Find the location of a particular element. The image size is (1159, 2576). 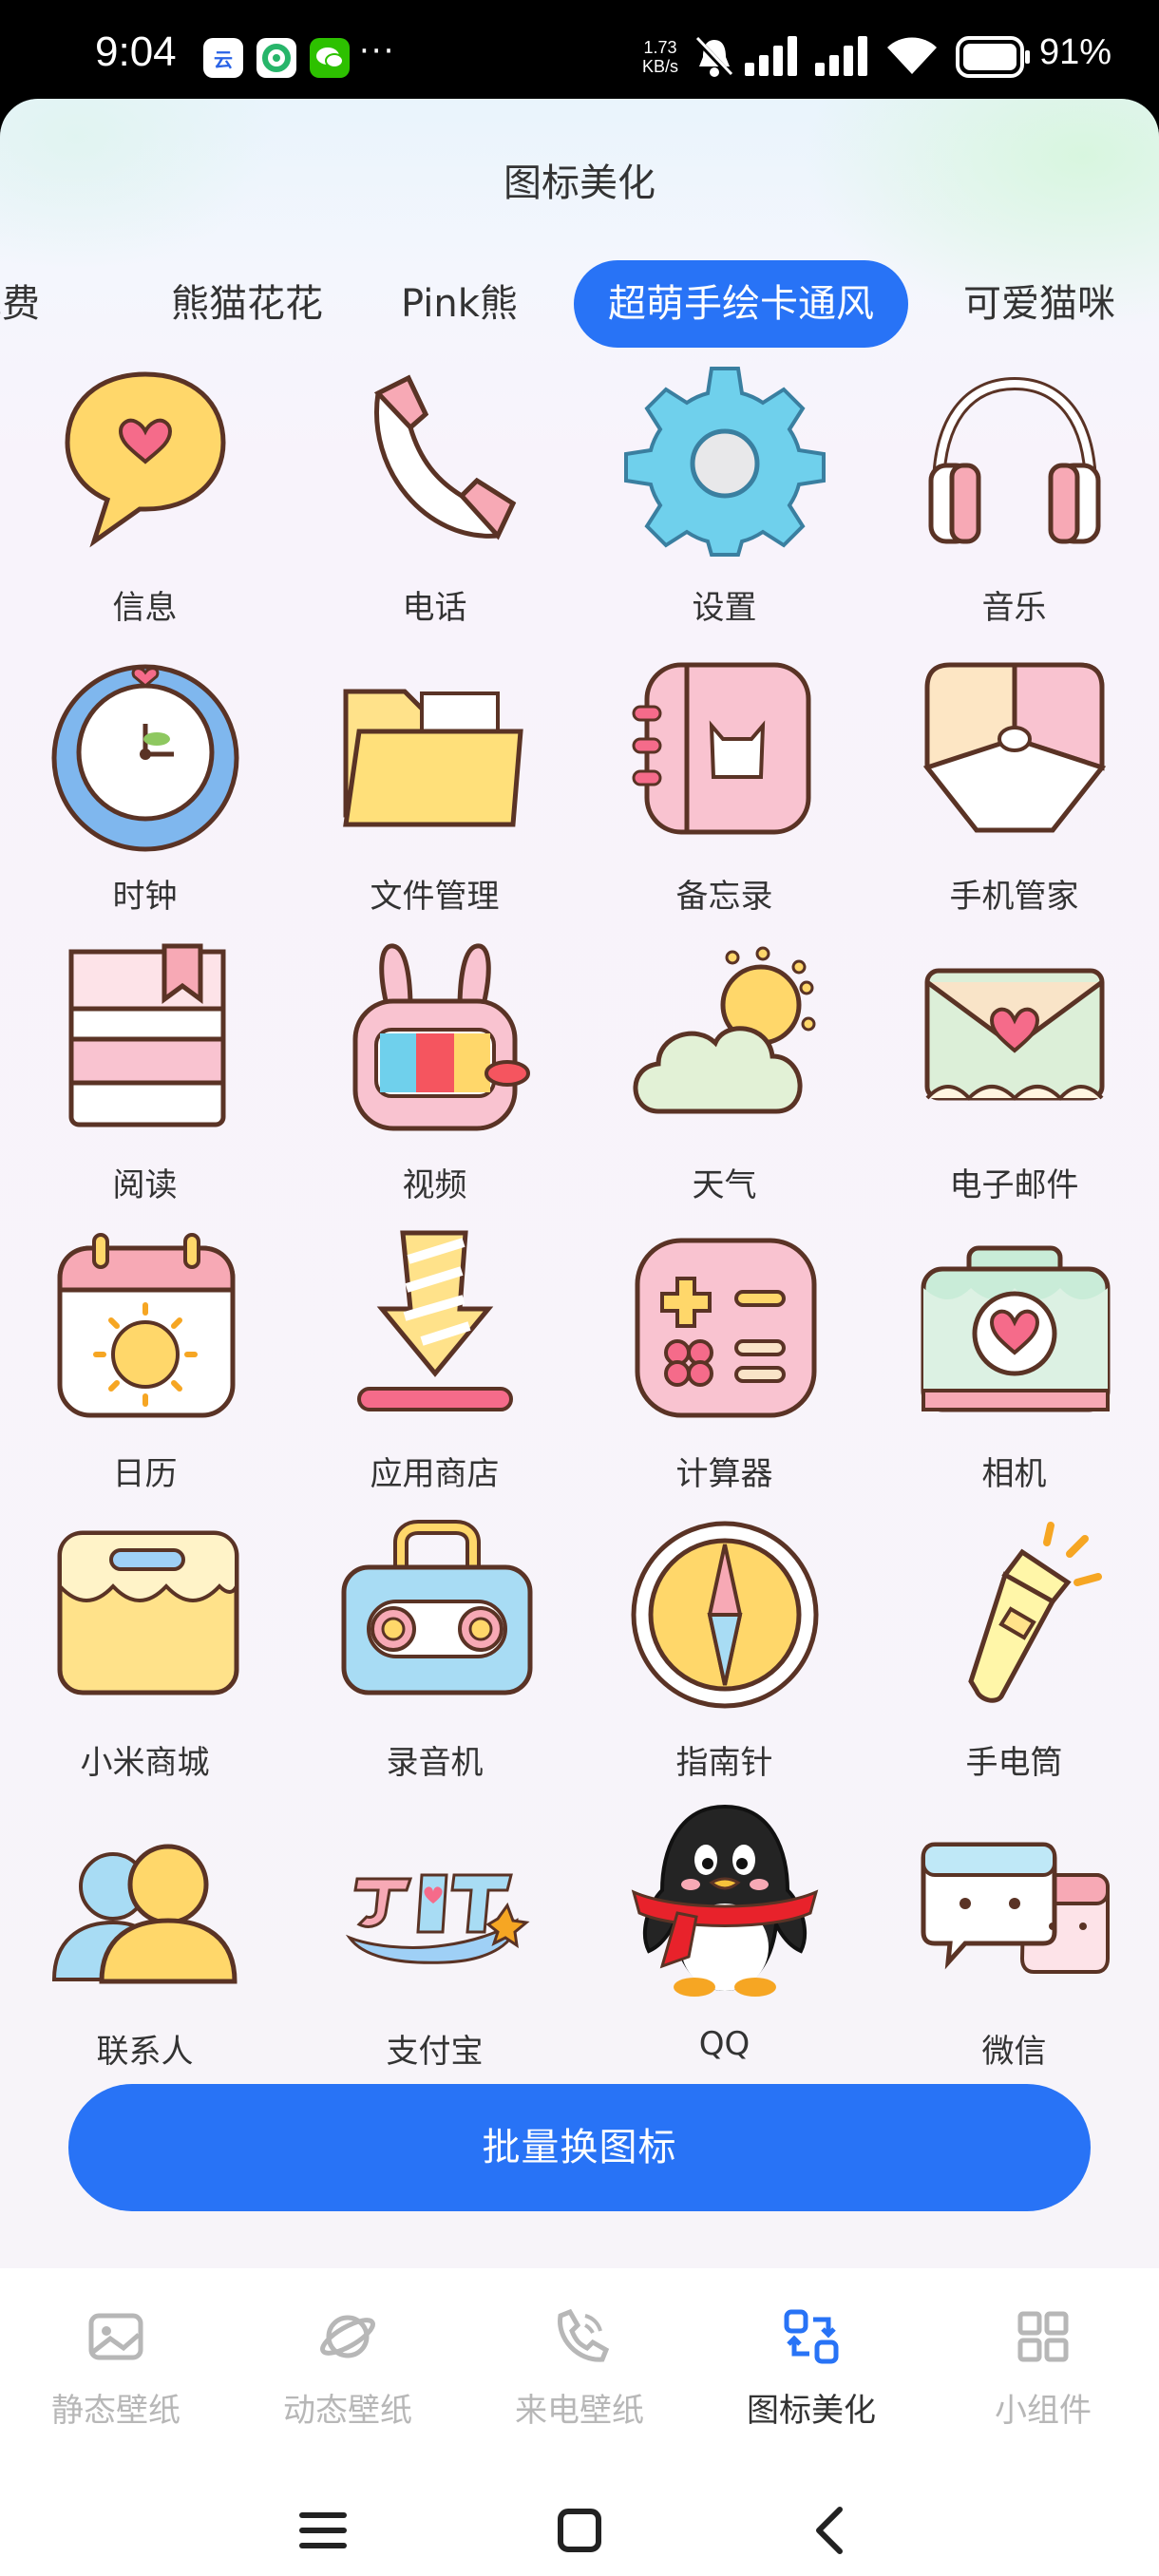

phone-handset-icon is located at coordinates (435, 459).